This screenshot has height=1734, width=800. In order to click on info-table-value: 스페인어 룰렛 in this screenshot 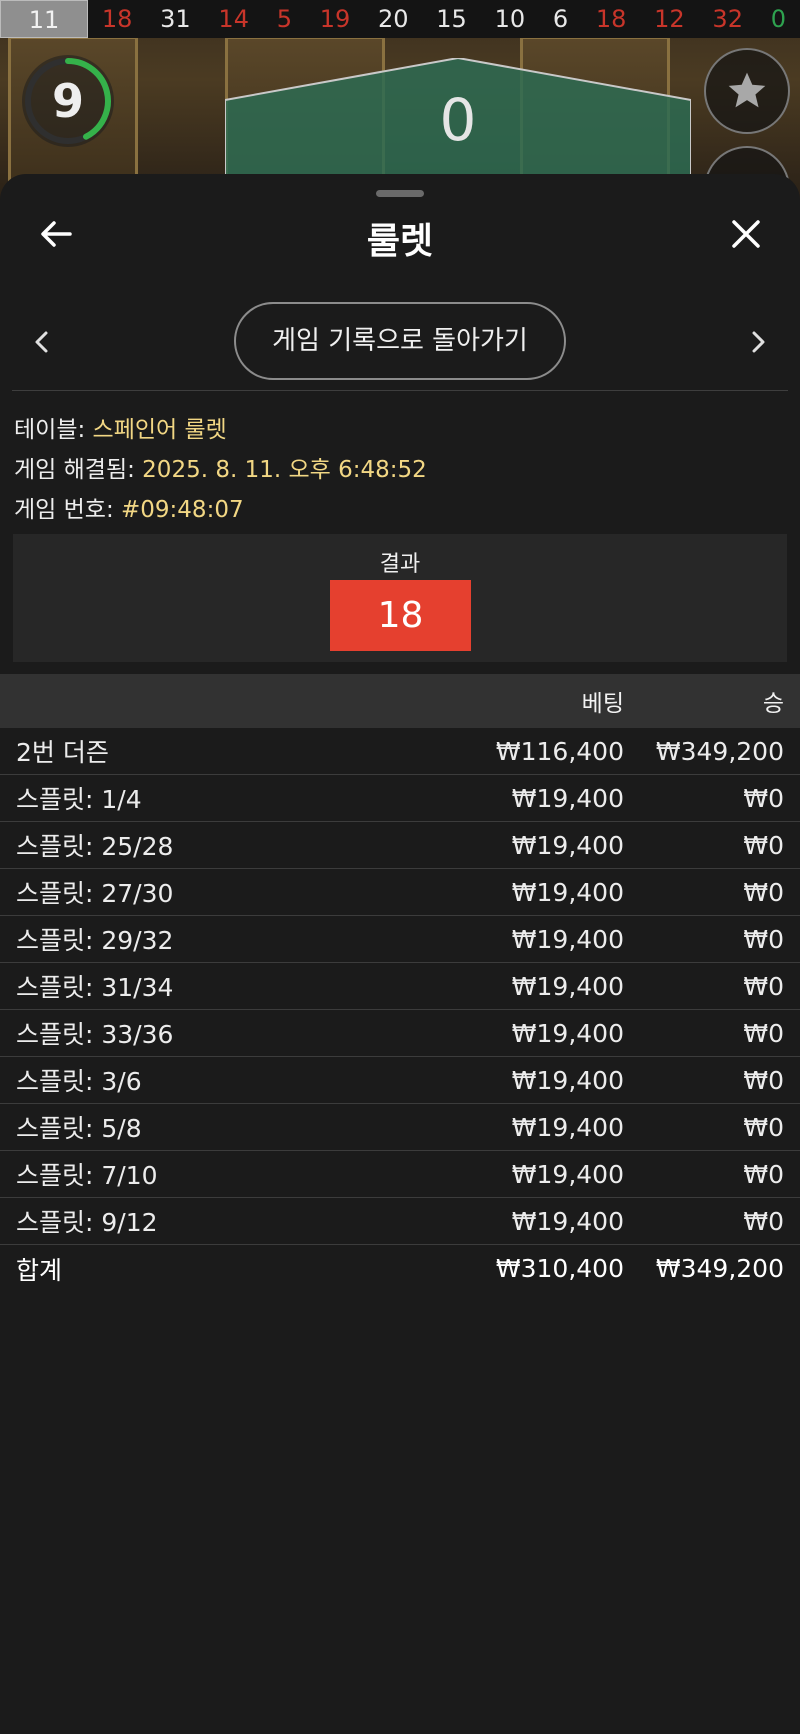, I will do `click(159, 430)`.